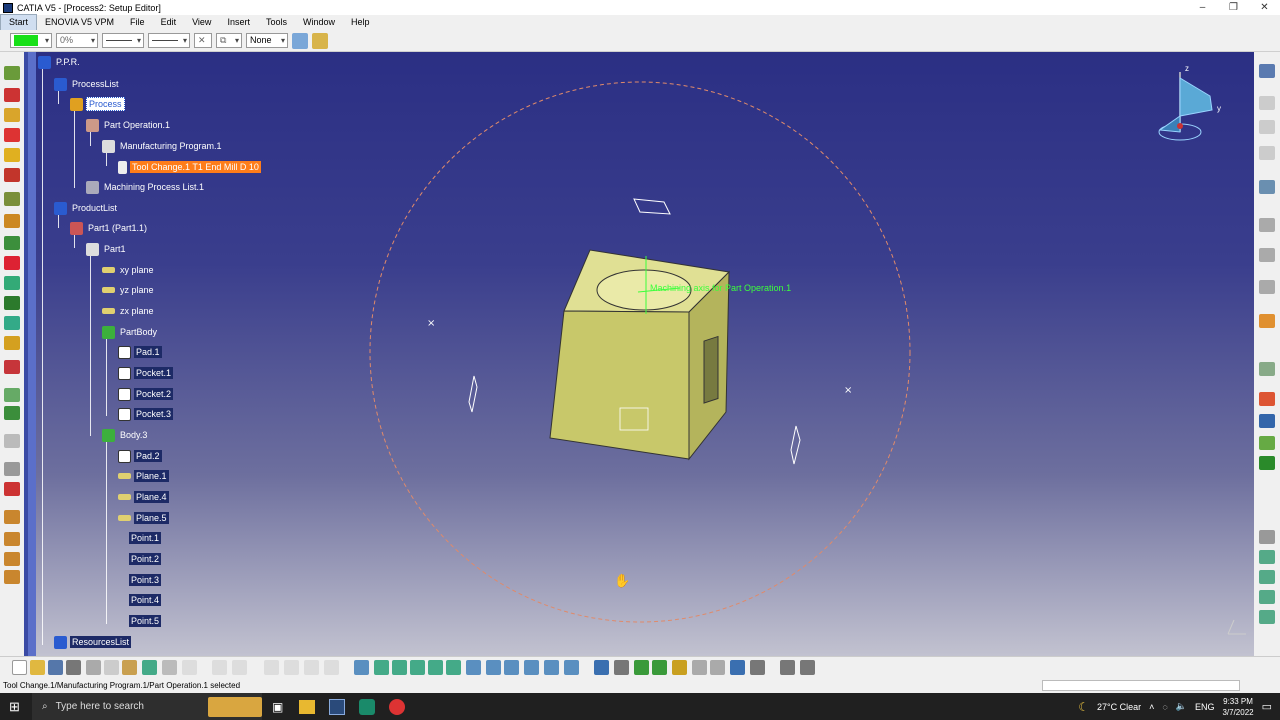  What do you see at coordinates (169, 40) in the screenshot?
I see `line-type-select: ▾` at bounding box center [169, 40].